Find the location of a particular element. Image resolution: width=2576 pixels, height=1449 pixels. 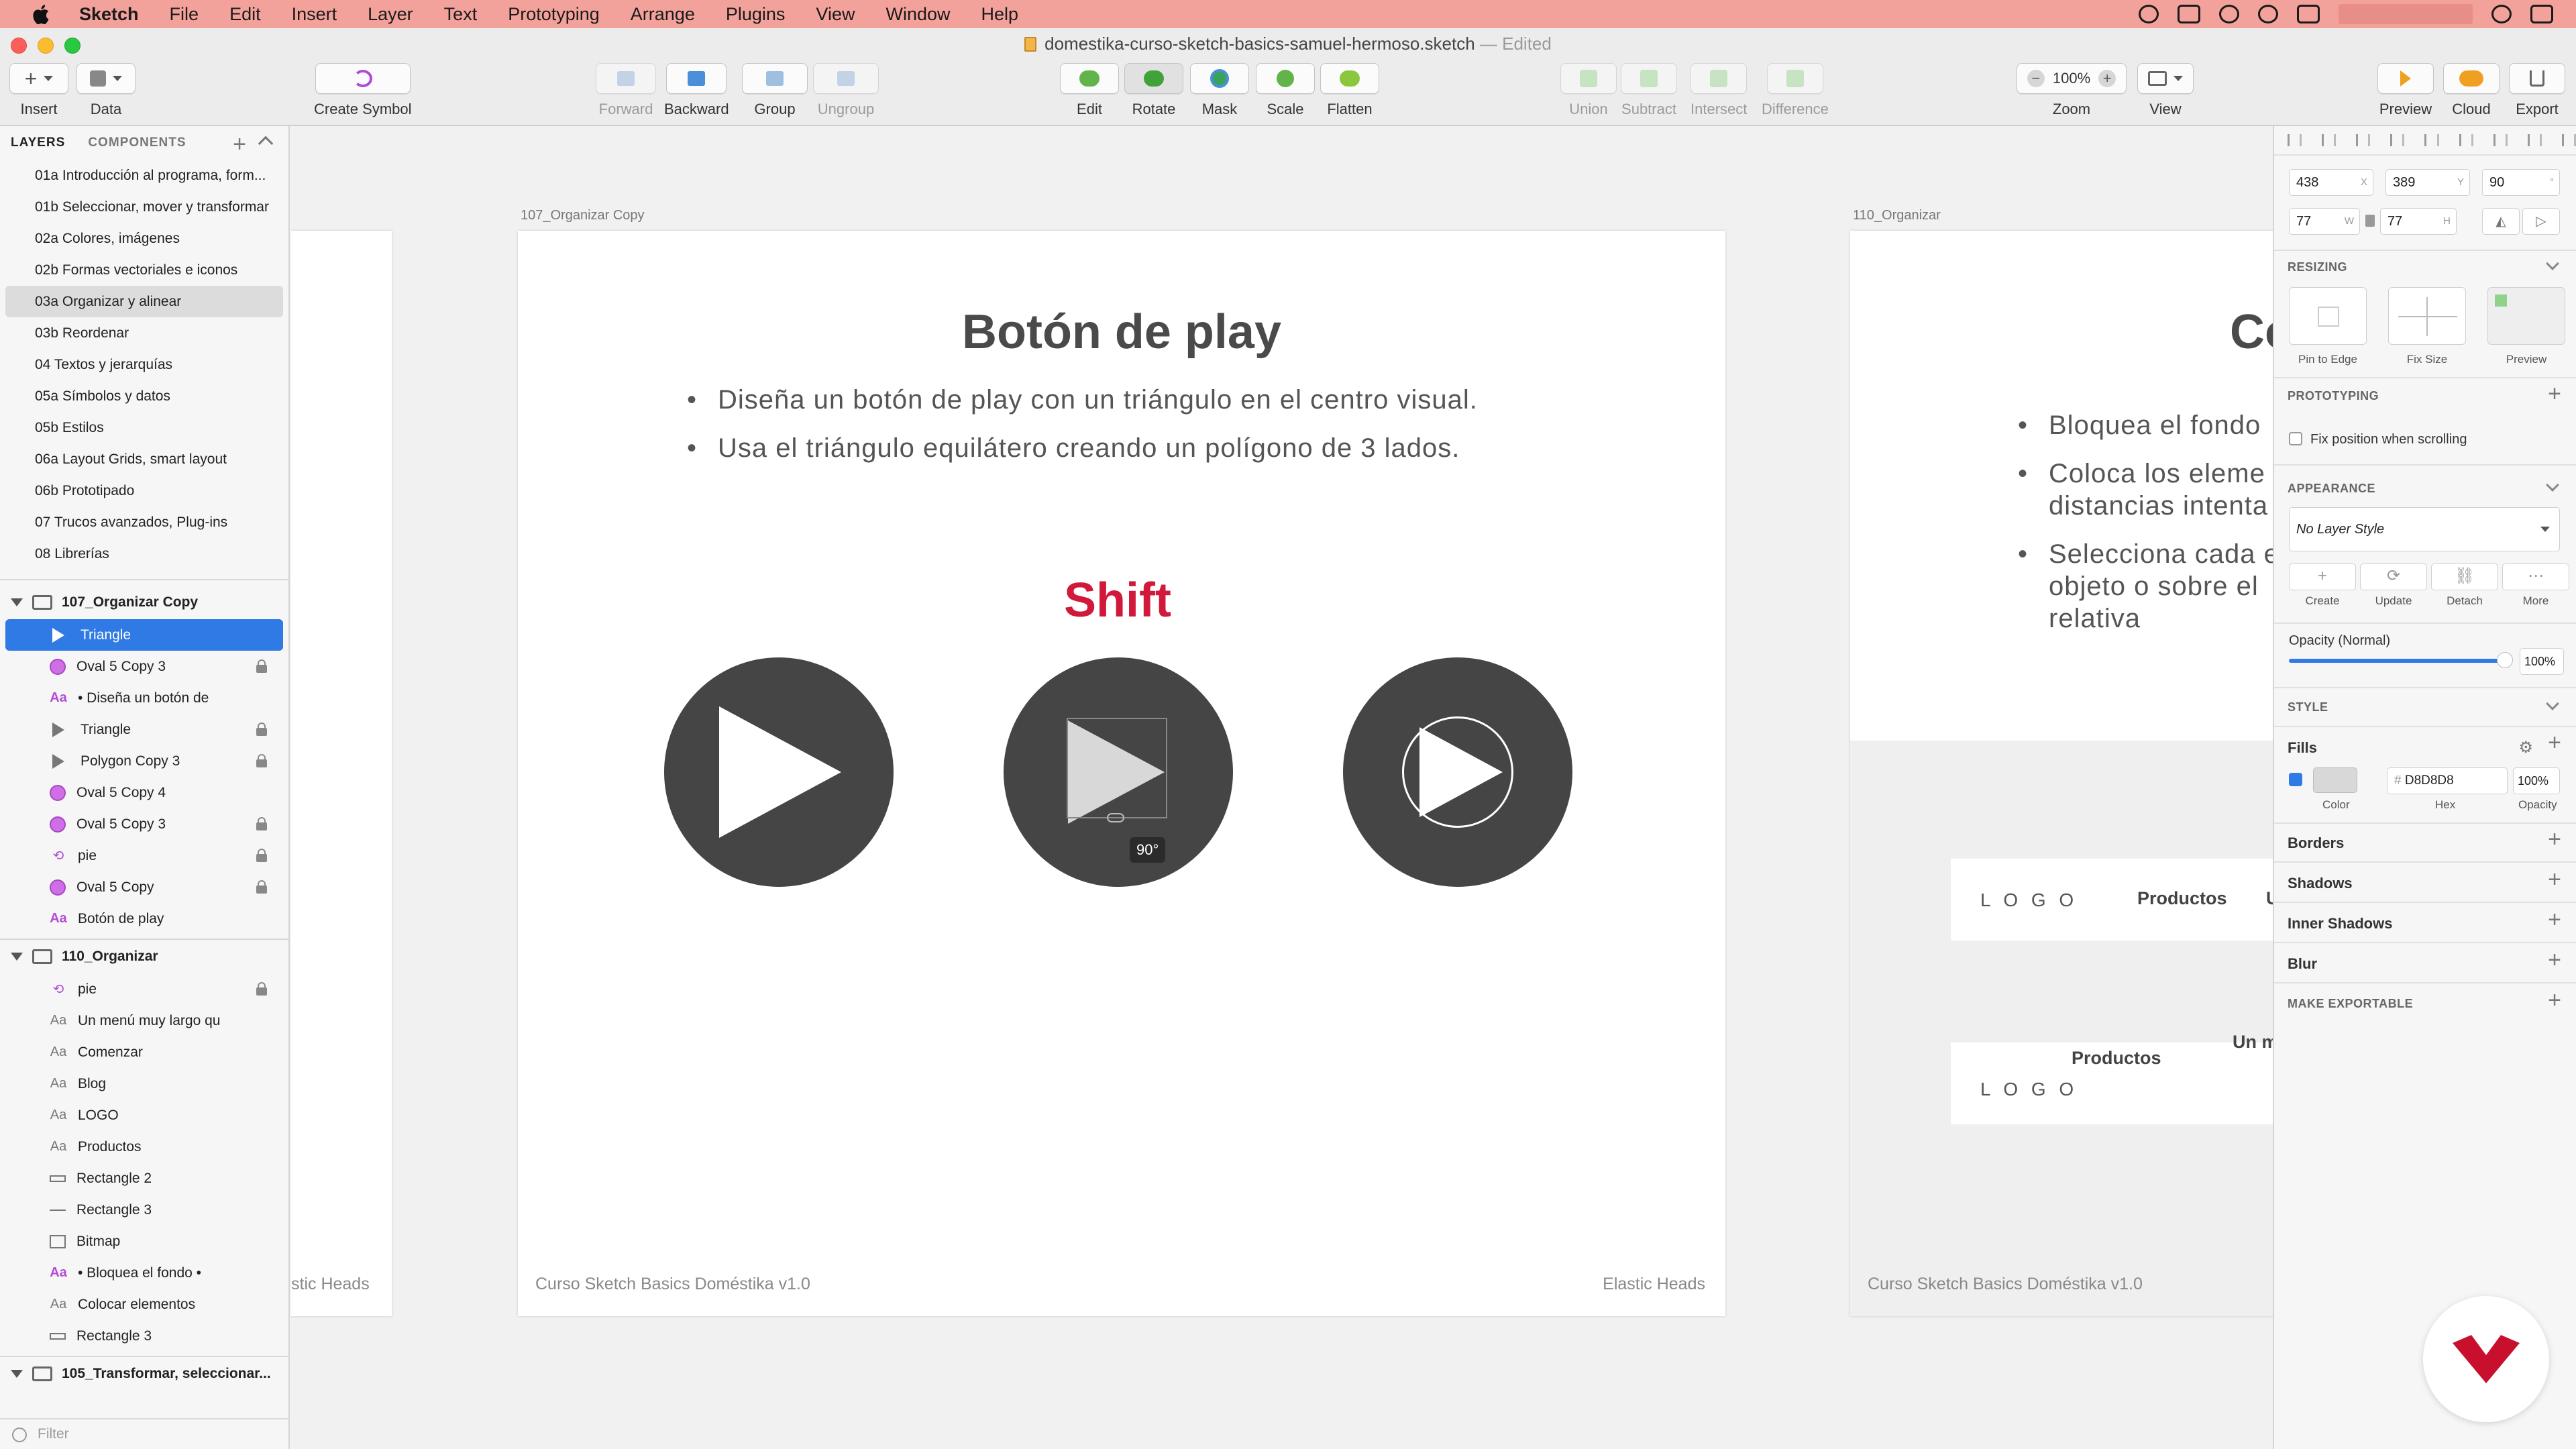

record-icon is located at coordinates (2149, 14).